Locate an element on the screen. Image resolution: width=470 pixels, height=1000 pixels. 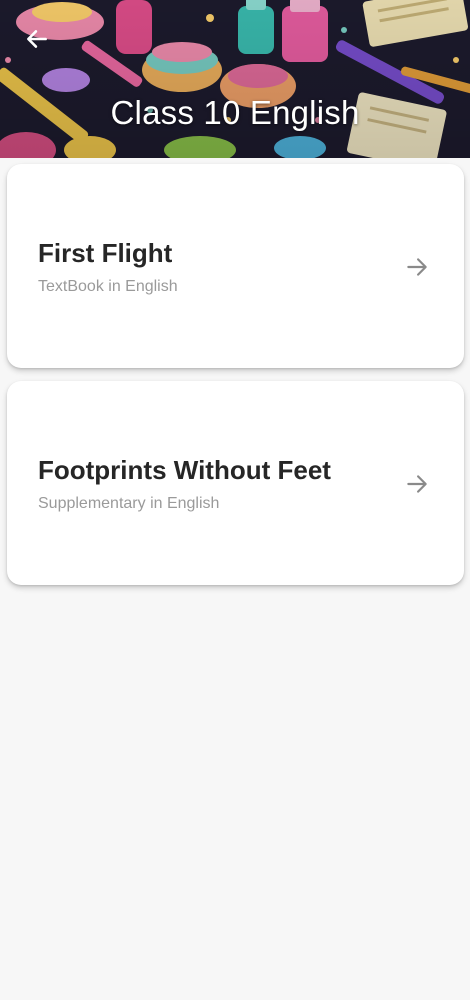
book-subtitle: Supplementary in English is located at coordinates (129, 503).